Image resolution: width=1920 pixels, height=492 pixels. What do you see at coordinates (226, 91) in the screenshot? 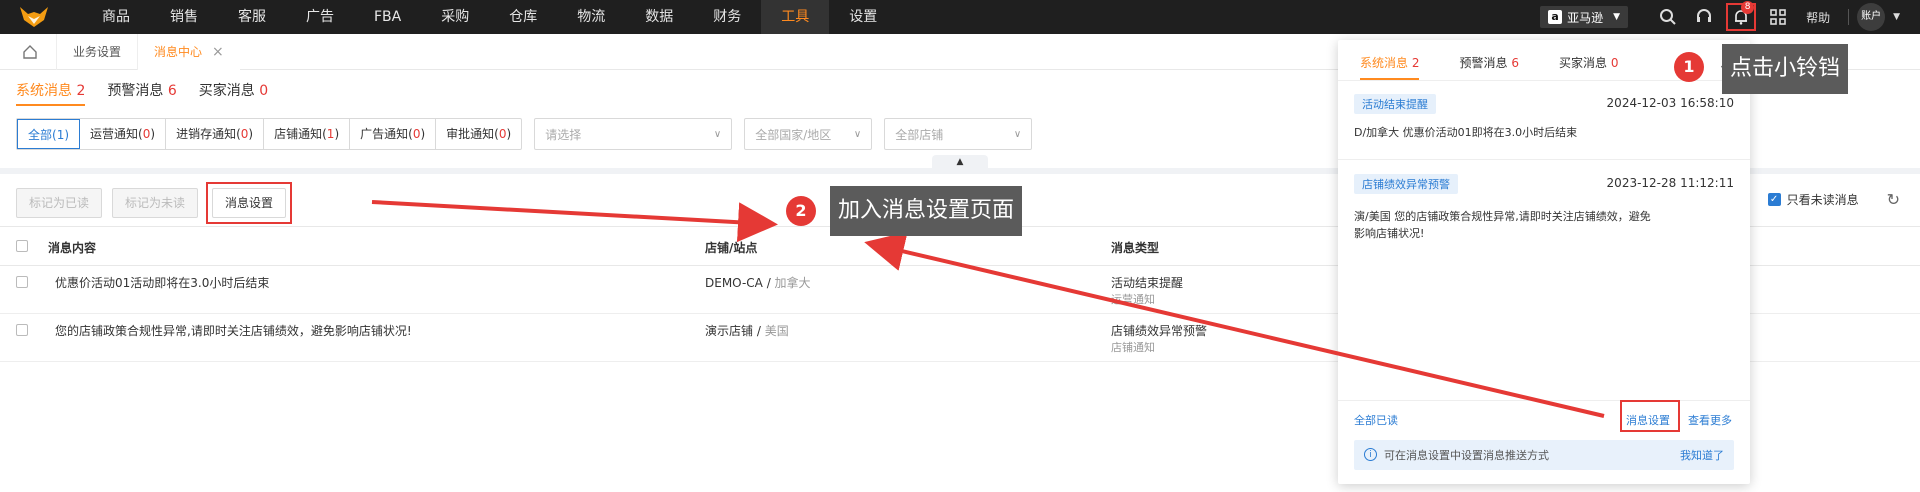
I see `tab-label: 买家消息` at bounding box center [226, 91].